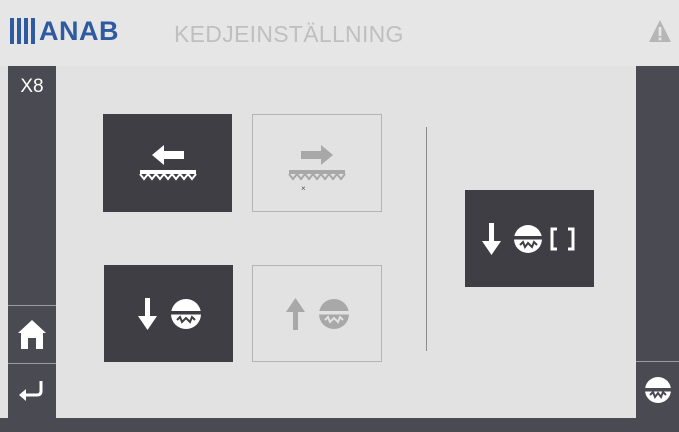 This screenshot has height=432, width=679. What do you see at coordinates (303, 188) in the screenshot?
I see `chain-marker: ×` at bounding box center [303, 188].